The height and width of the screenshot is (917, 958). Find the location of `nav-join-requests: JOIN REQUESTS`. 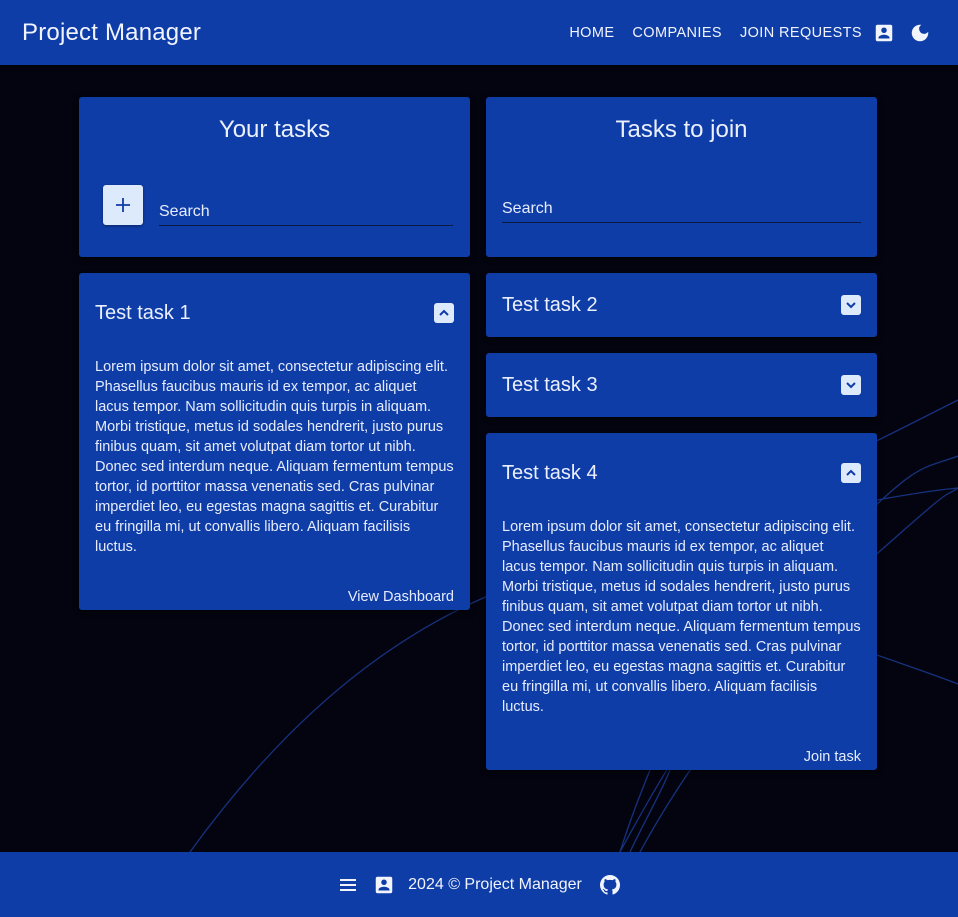

nav-join-requests: JOIN REQUESTS is located at coordinates (801, 33).